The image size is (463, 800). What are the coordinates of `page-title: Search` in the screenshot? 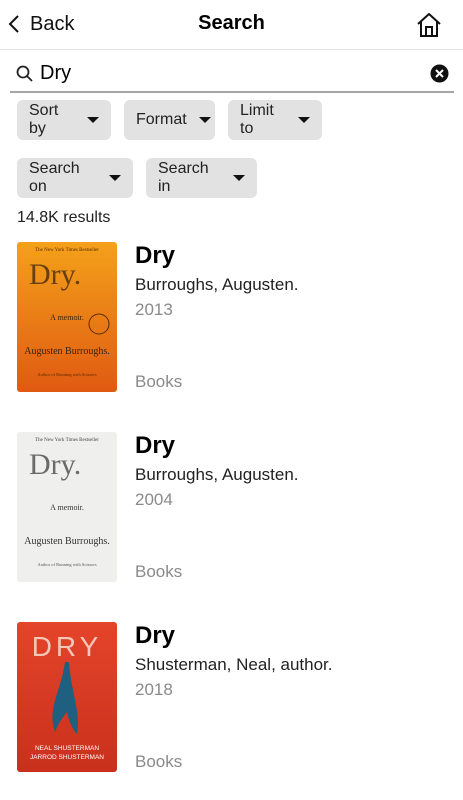 It's located at (231, 23).